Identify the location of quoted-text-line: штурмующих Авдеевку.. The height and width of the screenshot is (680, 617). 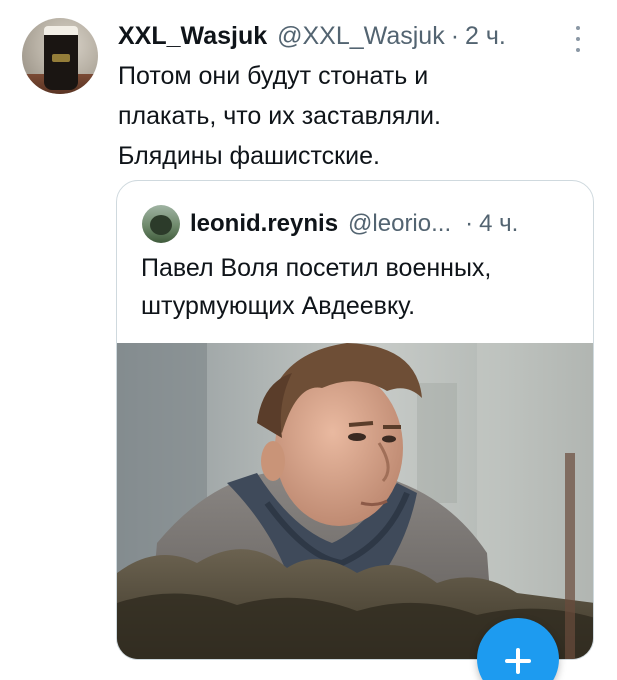
(278, 306).